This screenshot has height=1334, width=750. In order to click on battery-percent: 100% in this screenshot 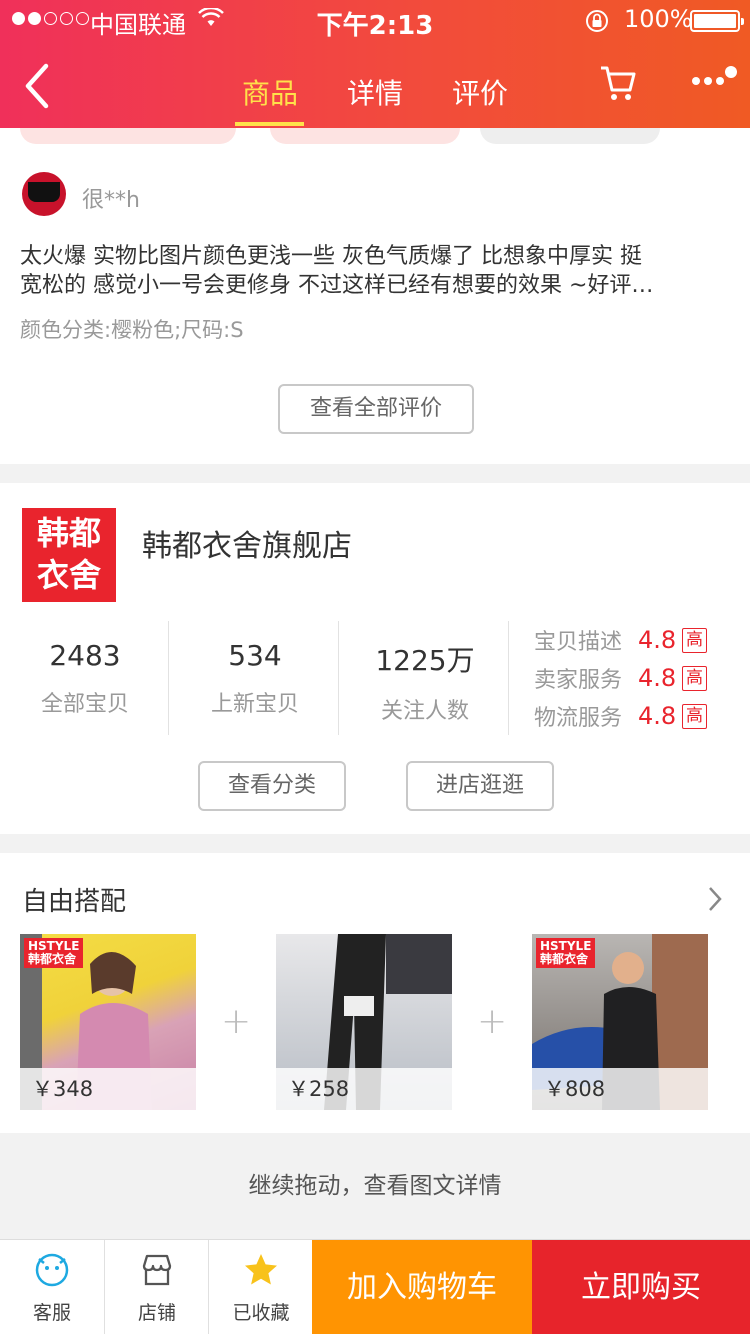, I will do `click(658, 19)`.